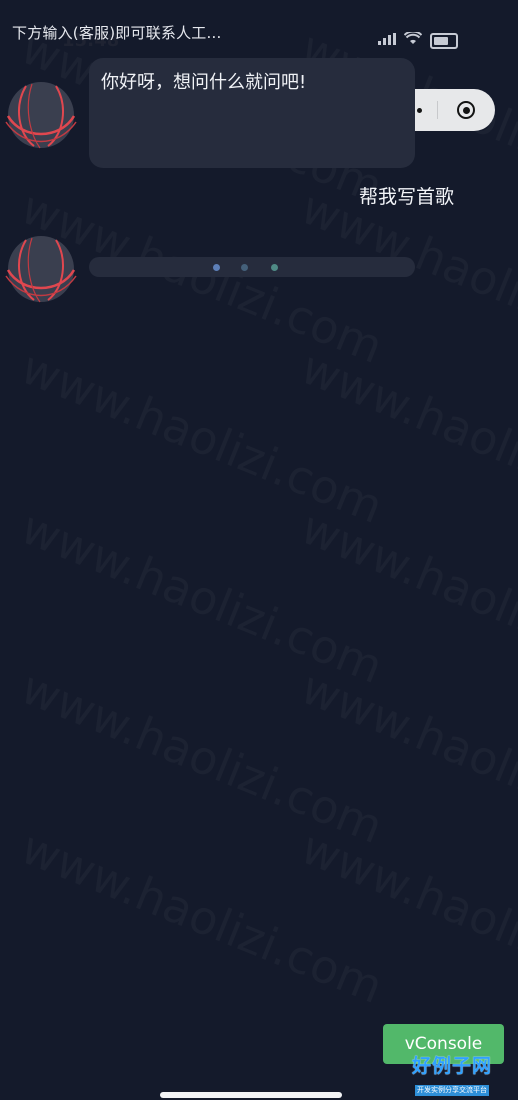 The image size is (518, 1100). Describe the element at coordinates (387, 40) in the screenshot. I see `signal-icon` at that location.